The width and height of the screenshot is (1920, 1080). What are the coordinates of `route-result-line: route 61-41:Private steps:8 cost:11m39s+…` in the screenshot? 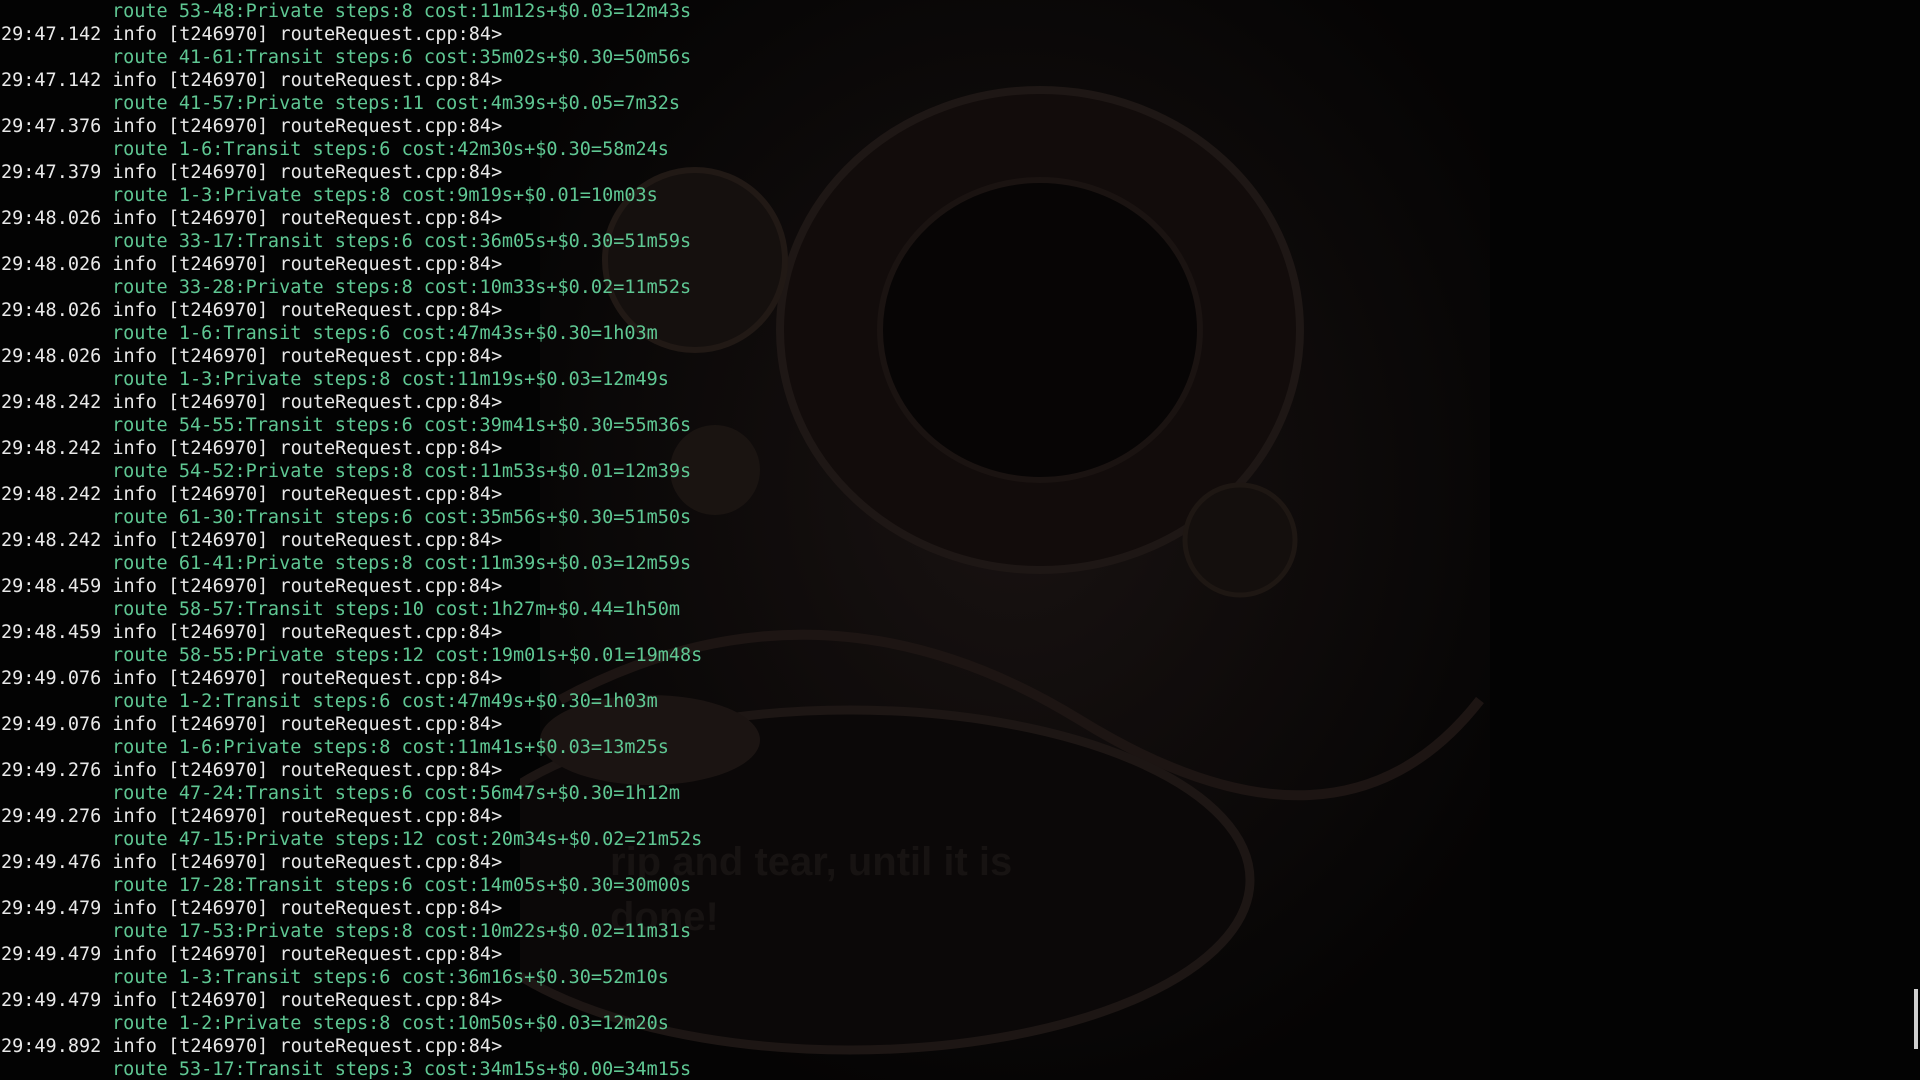 It's located at (402, 563).